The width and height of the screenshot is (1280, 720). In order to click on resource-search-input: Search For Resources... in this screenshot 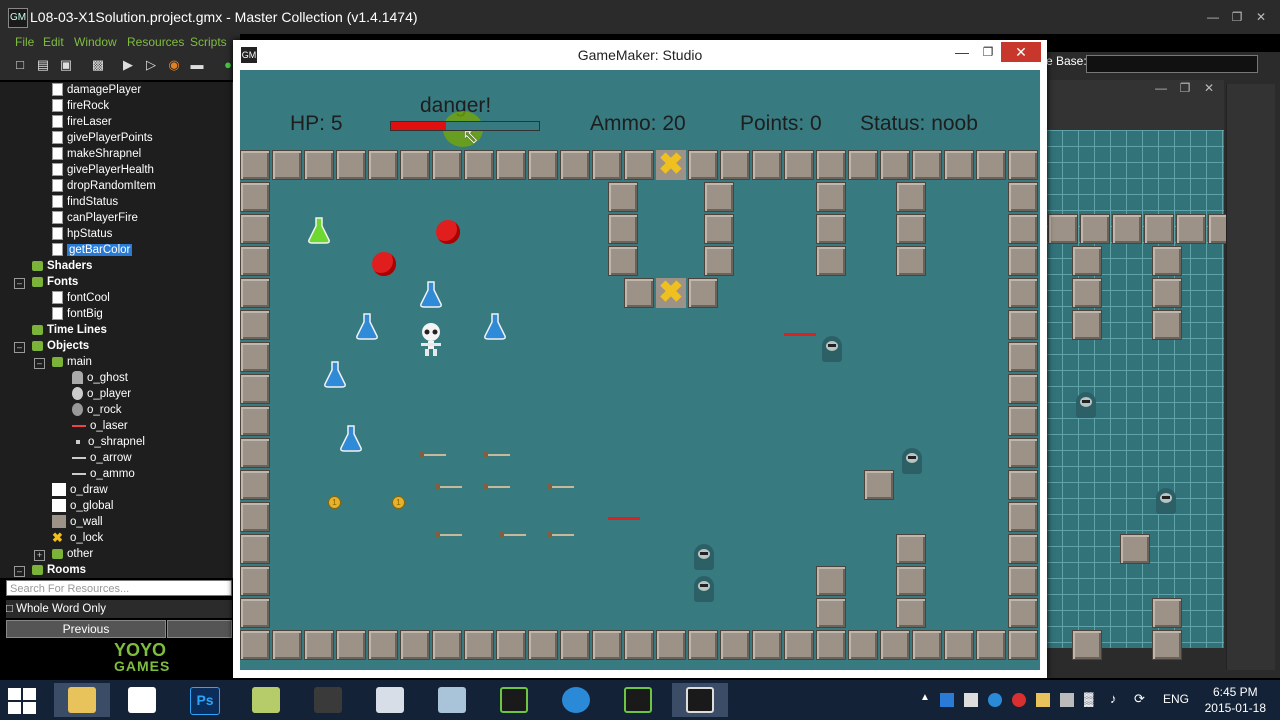, I will do `click(119, 588)`.